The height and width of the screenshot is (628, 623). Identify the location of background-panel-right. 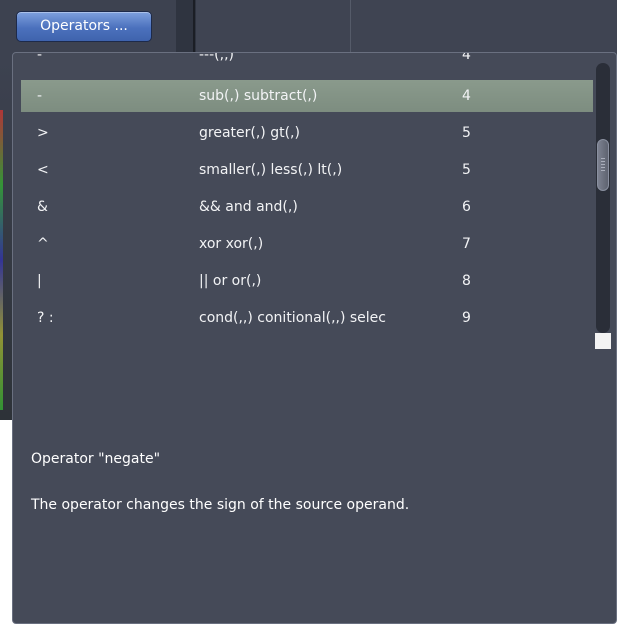
(406, 30).